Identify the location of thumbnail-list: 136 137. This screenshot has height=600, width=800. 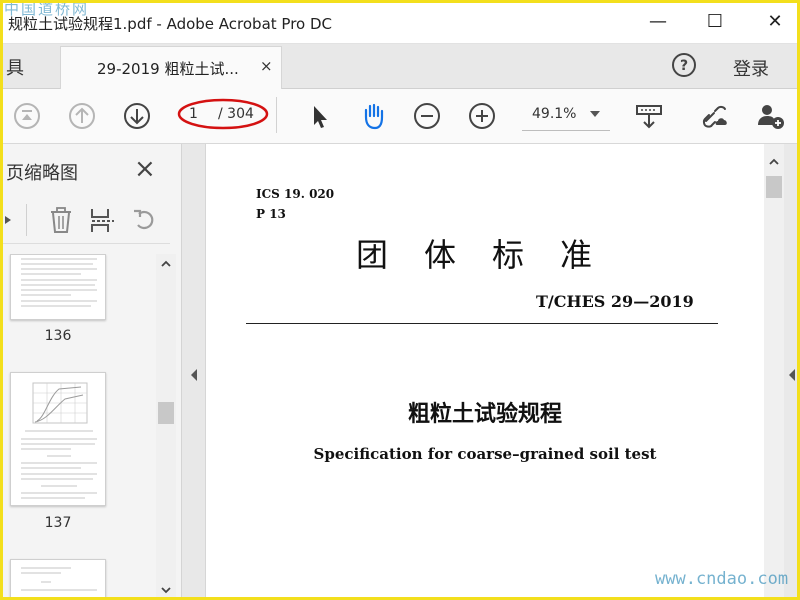
(79, 427).